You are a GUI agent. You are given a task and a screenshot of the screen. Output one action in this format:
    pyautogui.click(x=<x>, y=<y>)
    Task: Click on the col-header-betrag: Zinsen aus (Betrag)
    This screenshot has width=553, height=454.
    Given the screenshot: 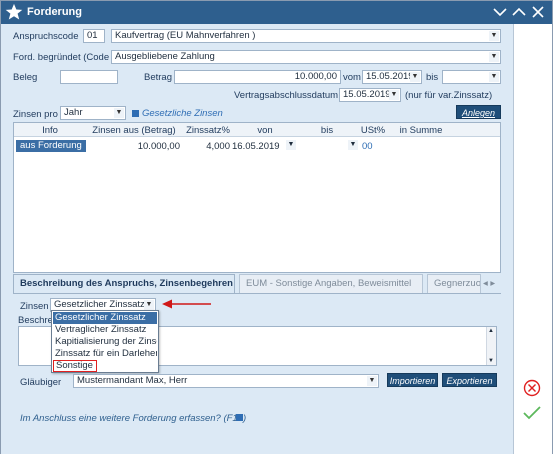 What is the action you would take?
    pyautogui.click(x=134, y=130)
    